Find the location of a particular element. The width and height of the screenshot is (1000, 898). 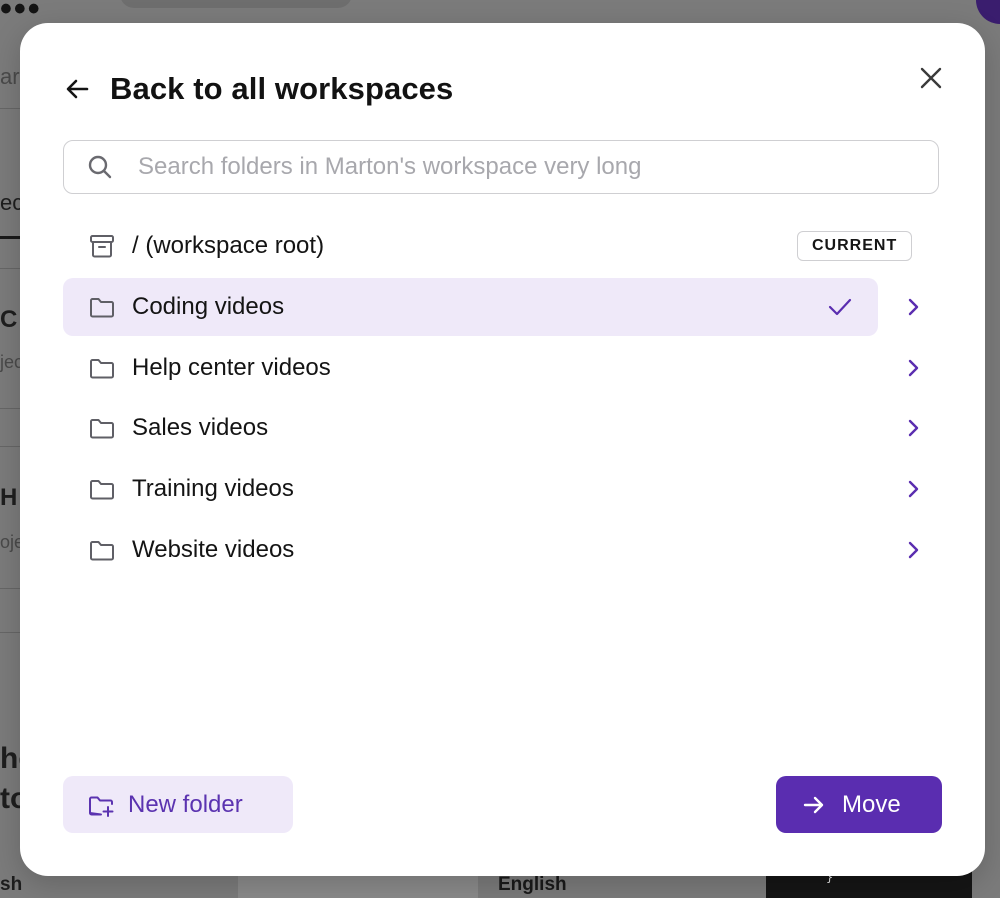

new-folder-button: New folder is located at coordinates (178, 804).